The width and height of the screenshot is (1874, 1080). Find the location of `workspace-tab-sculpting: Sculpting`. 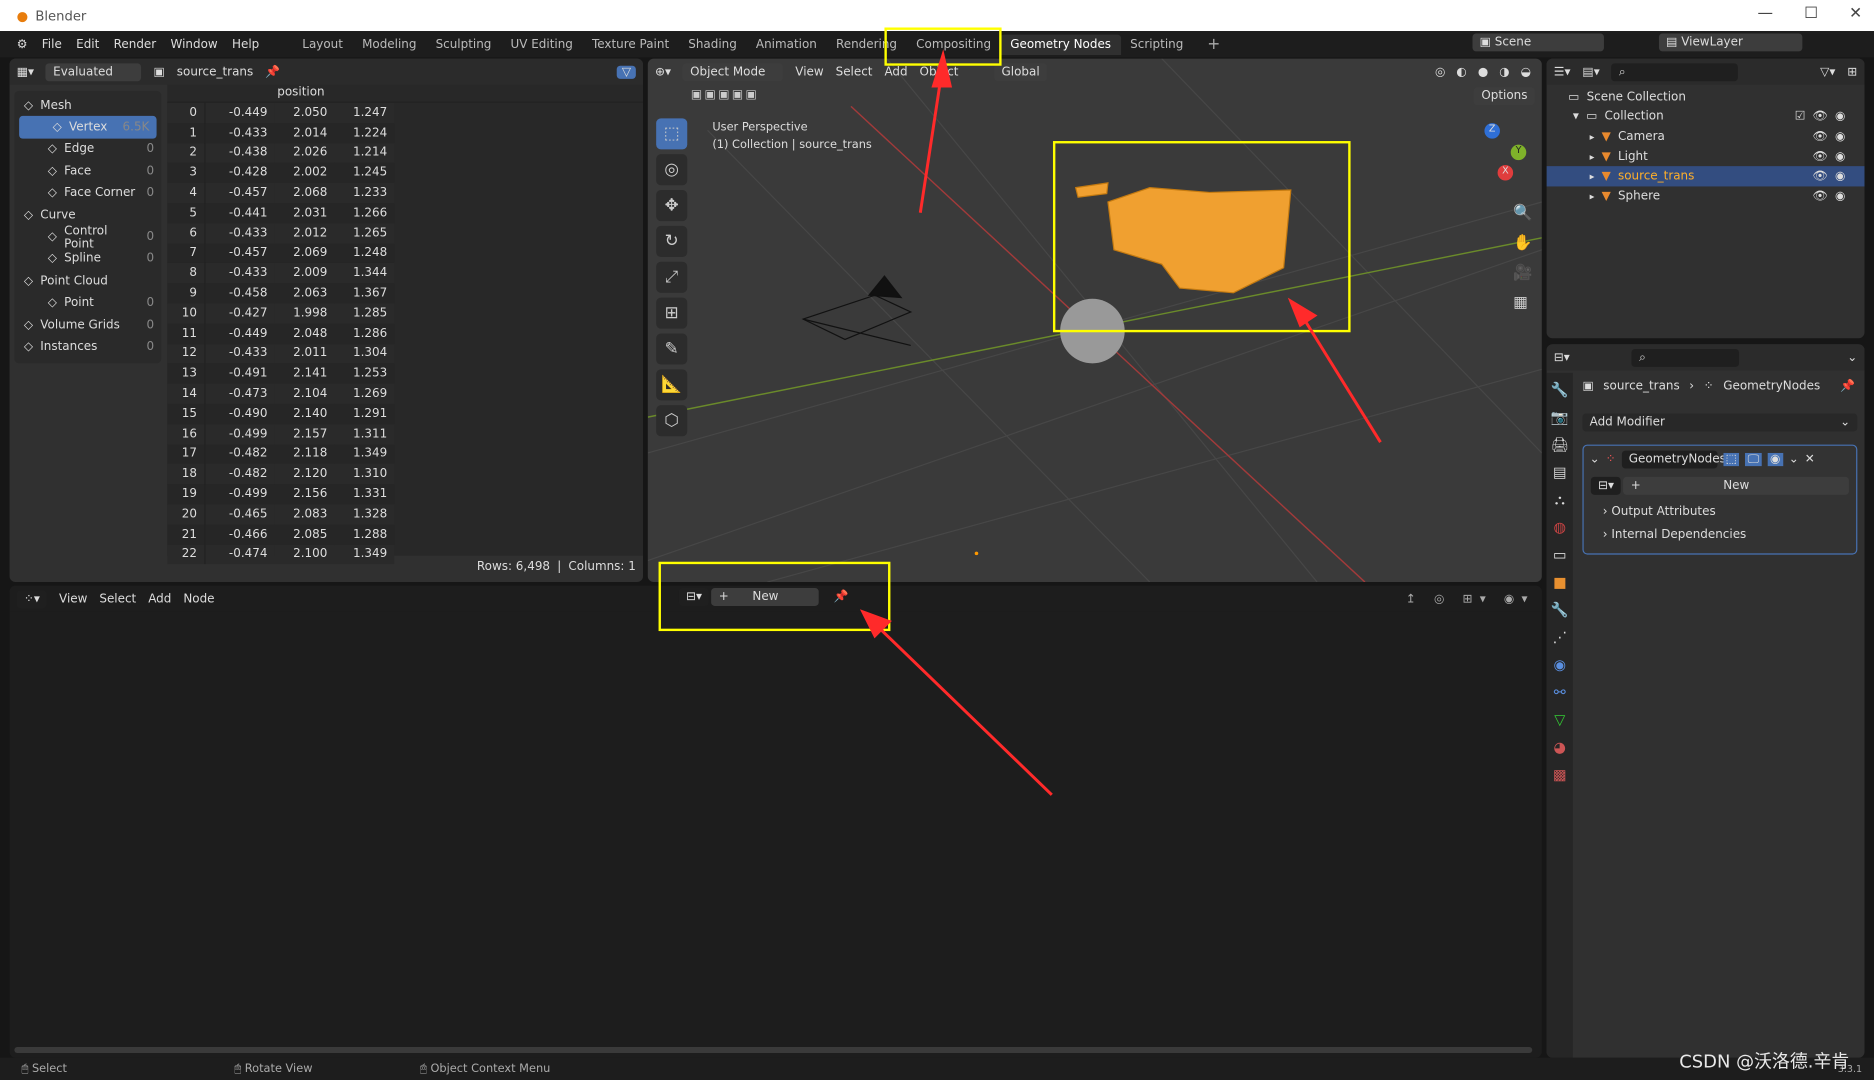

workspace-tab-sculpting: Sculpting is located at coordinates (463, 44).